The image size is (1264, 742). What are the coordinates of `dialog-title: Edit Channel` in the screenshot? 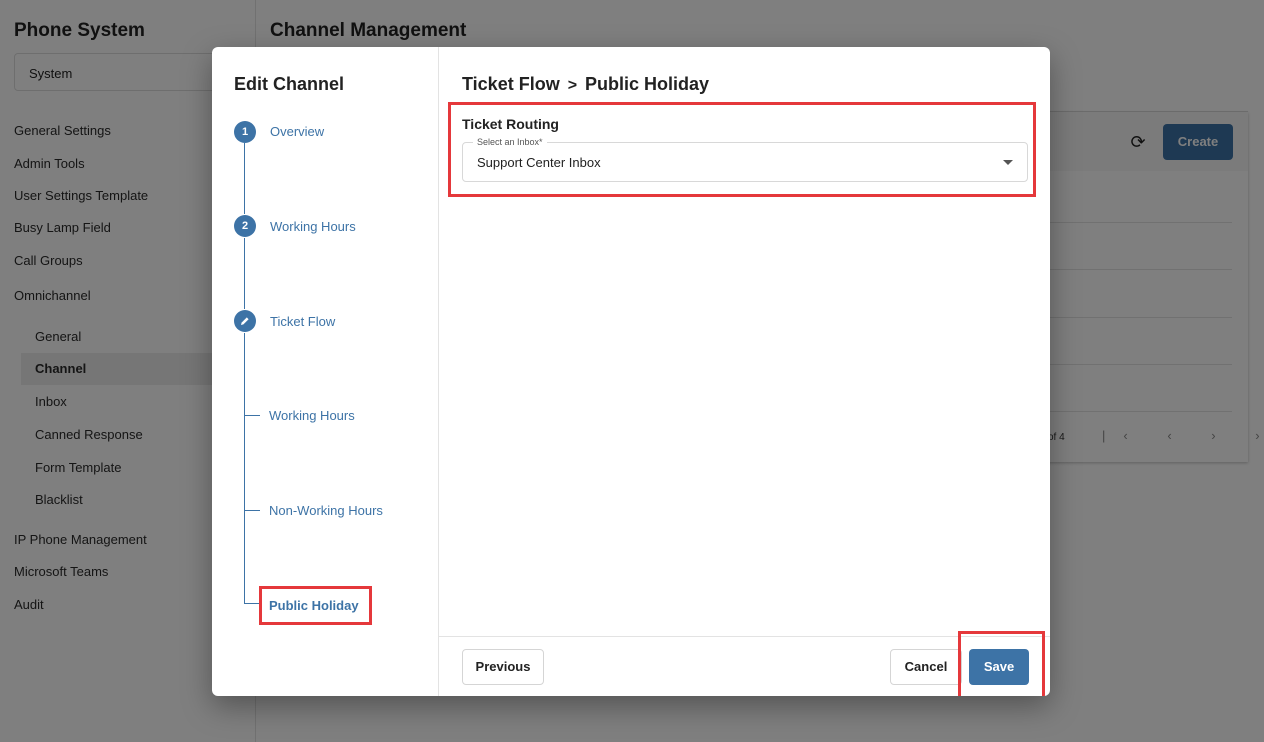 It's located at (289, 84).